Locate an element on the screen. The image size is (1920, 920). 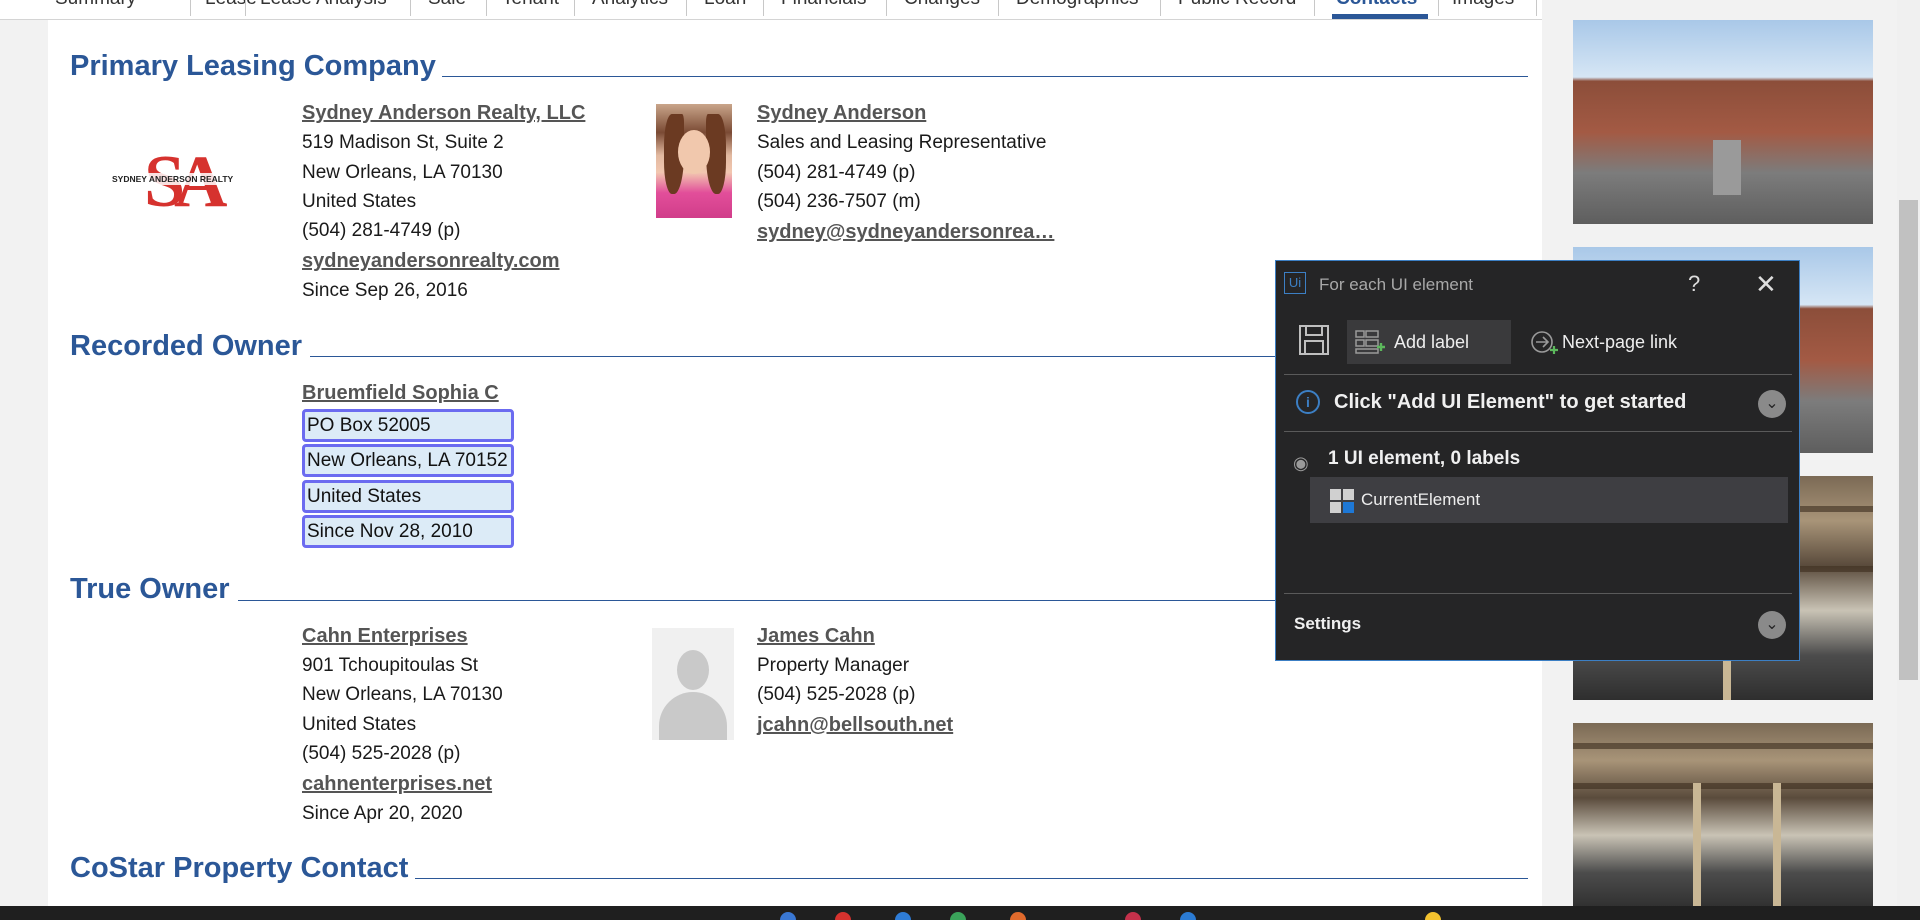
get-started-message: Click "Add UI Element" to get started is located at coordinates (1510, 402).